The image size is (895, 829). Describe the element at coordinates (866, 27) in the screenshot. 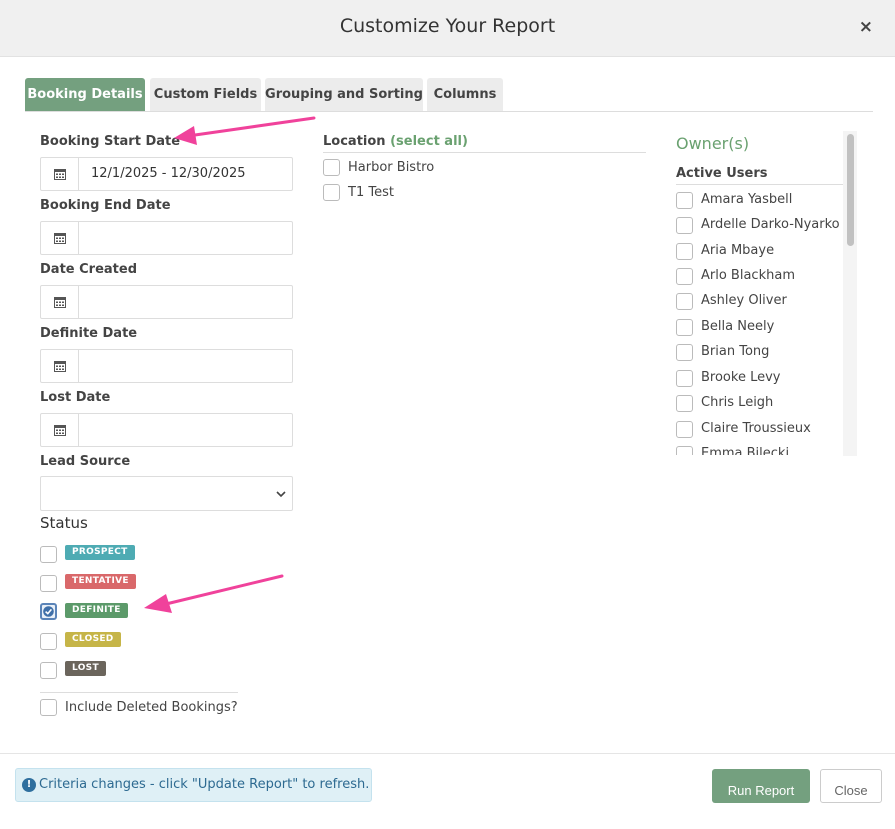

I see `close-icon: ×` at that location.